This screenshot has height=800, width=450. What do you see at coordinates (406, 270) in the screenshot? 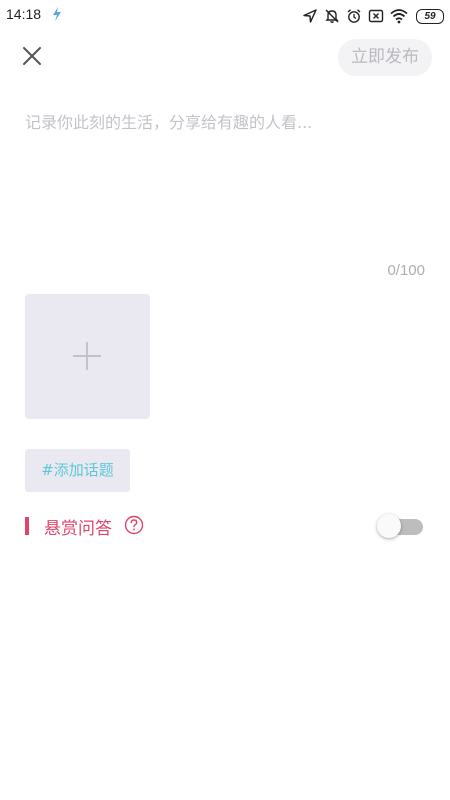
I see `char-count: 0/100` at bounding box center [406, 270].